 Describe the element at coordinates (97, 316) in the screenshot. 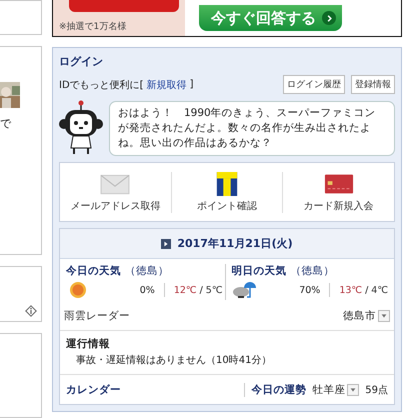

I see `radar-link: 雨雲レーダー` at that location.